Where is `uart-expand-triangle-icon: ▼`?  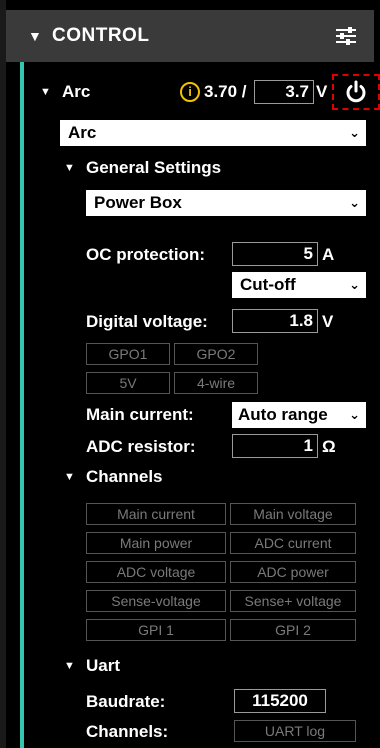
uart-expand-triangle-icon: ▼ is located at coordinates (69, 666).